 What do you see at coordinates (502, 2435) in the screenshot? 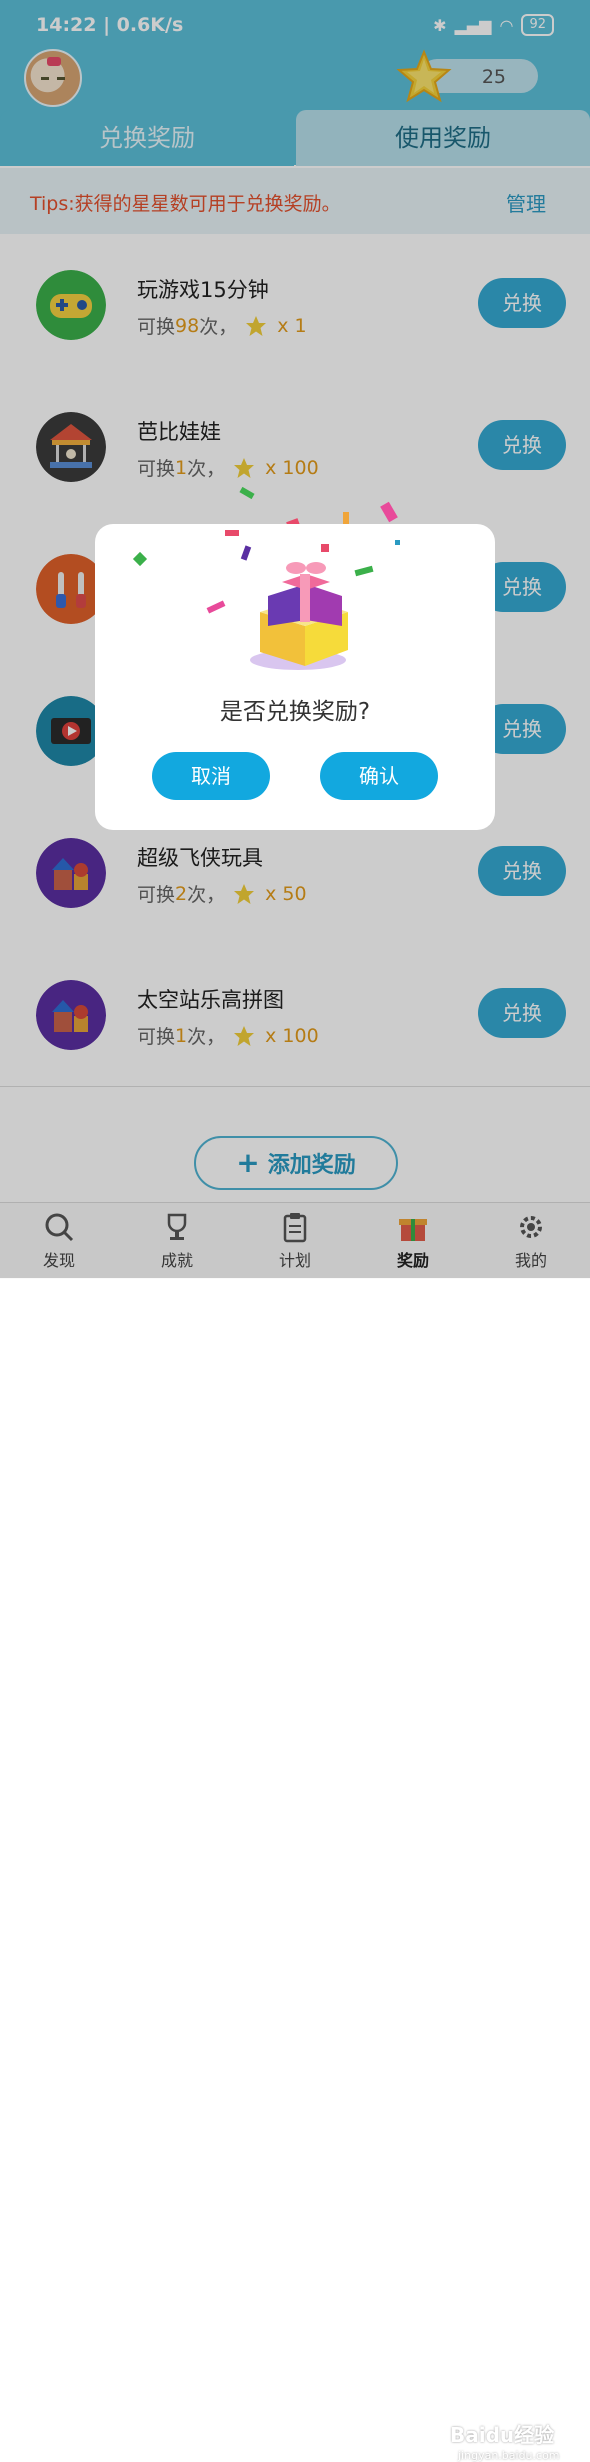
I see `watermark-text: Baidu经验` at bounding box center [502, 2435].